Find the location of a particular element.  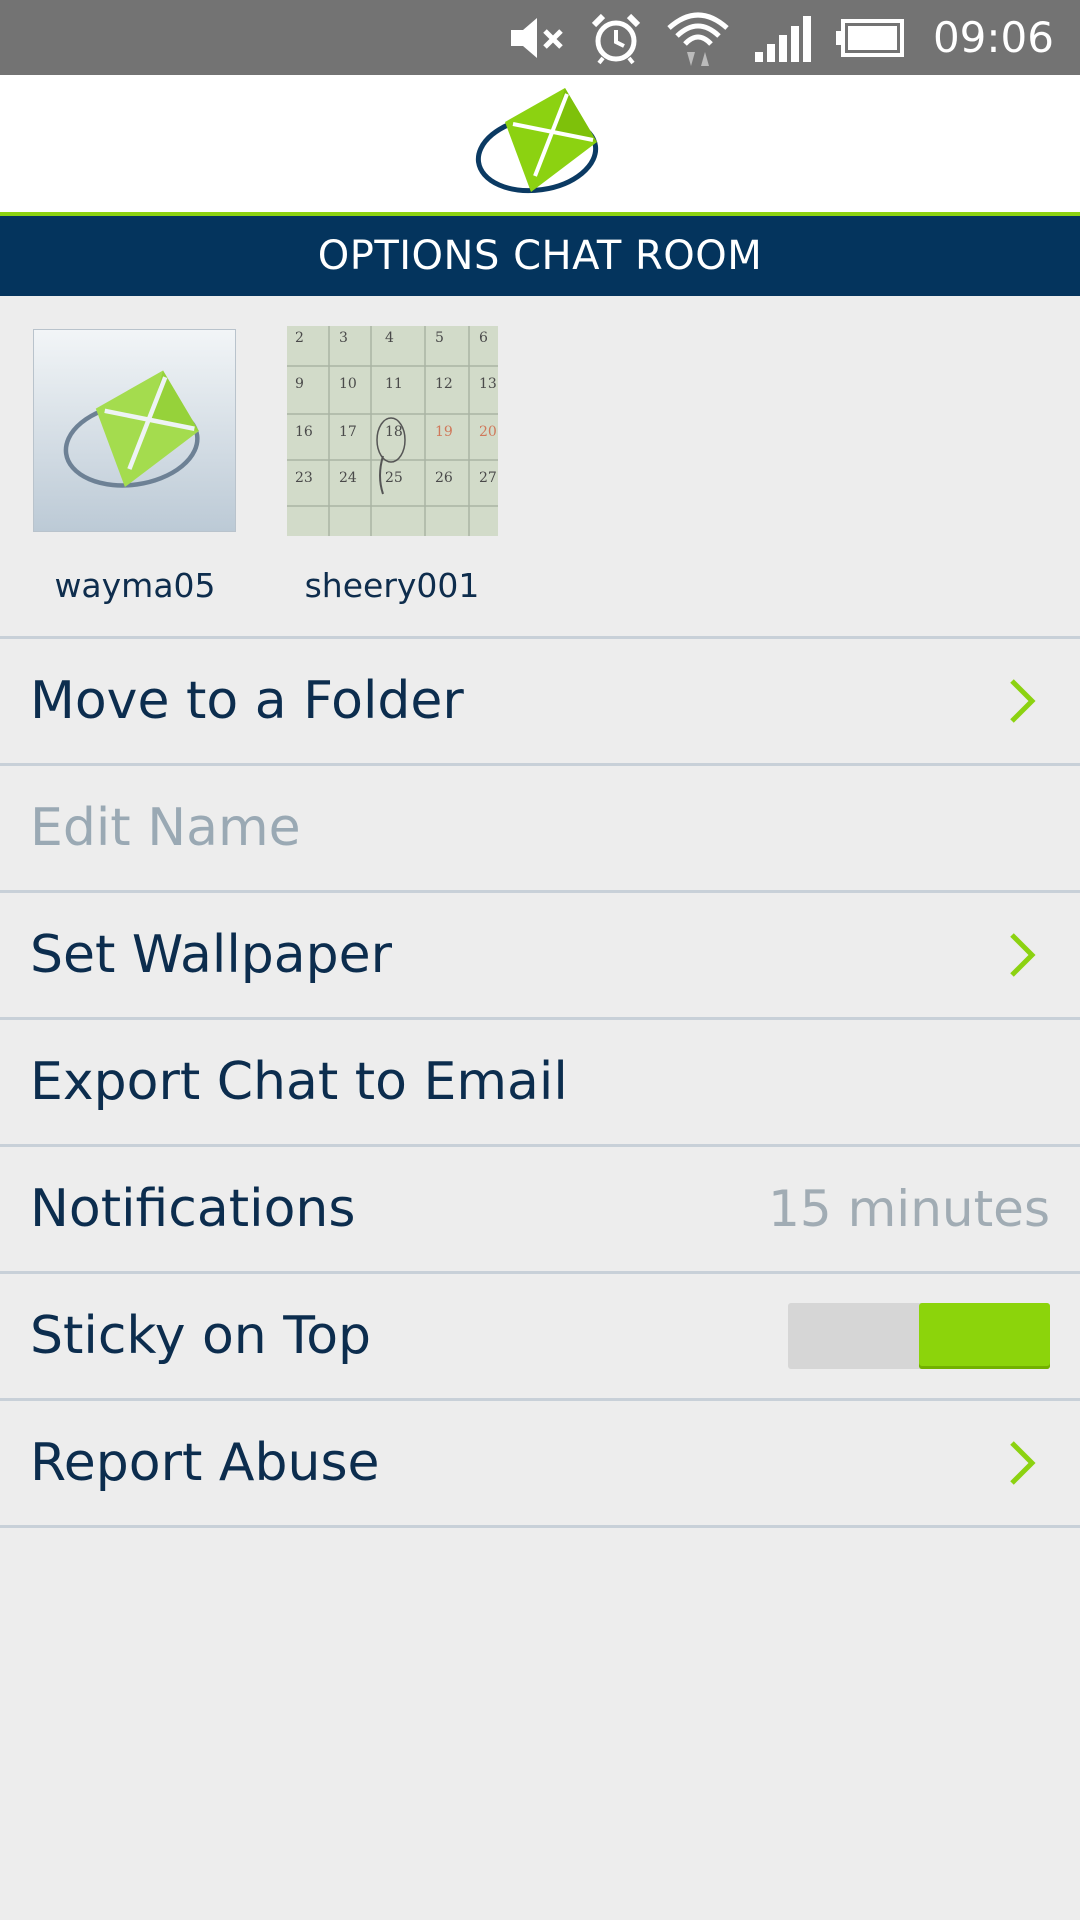

move-to-folder-row: Move to a Folder is located at coordinates (540, 702).